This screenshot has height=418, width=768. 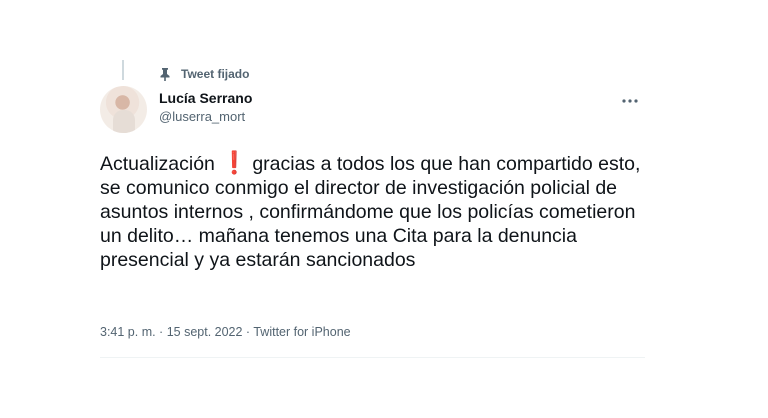 I want to click on user-handle: @luserra_mort, so click(x=202, y=116).